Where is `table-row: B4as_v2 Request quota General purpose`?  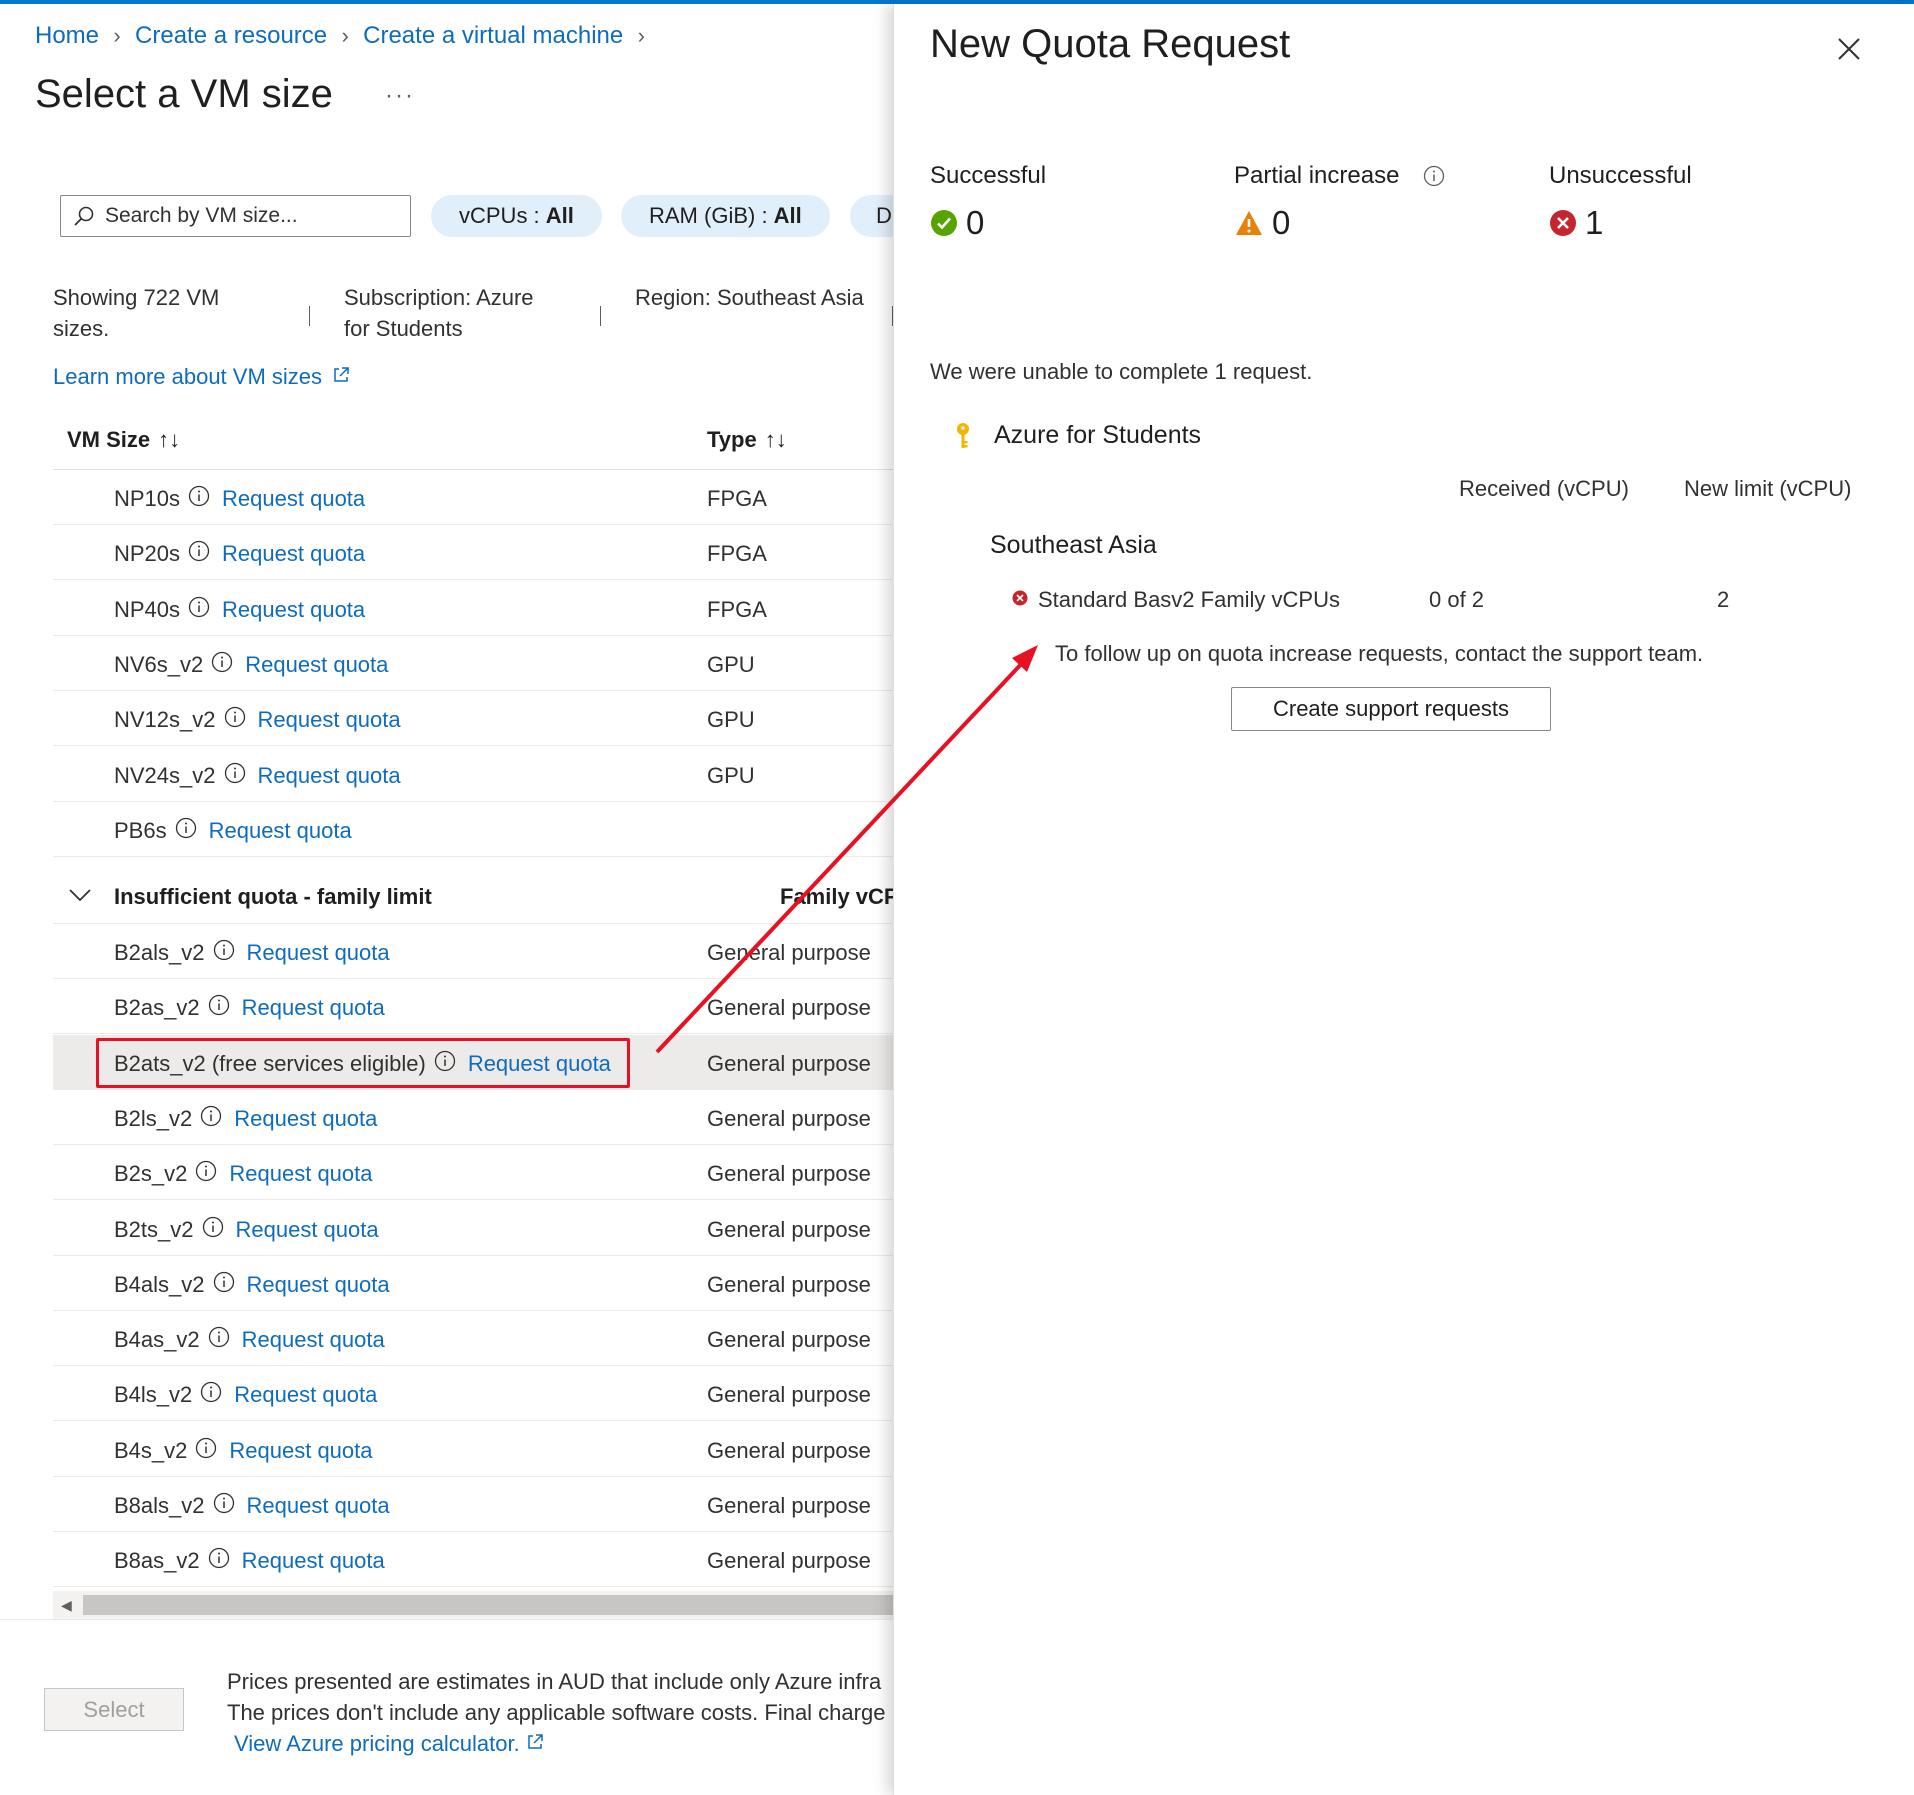 table-row: B4as_v2 Request quota General purpose is located at coordinates (473, 1339).